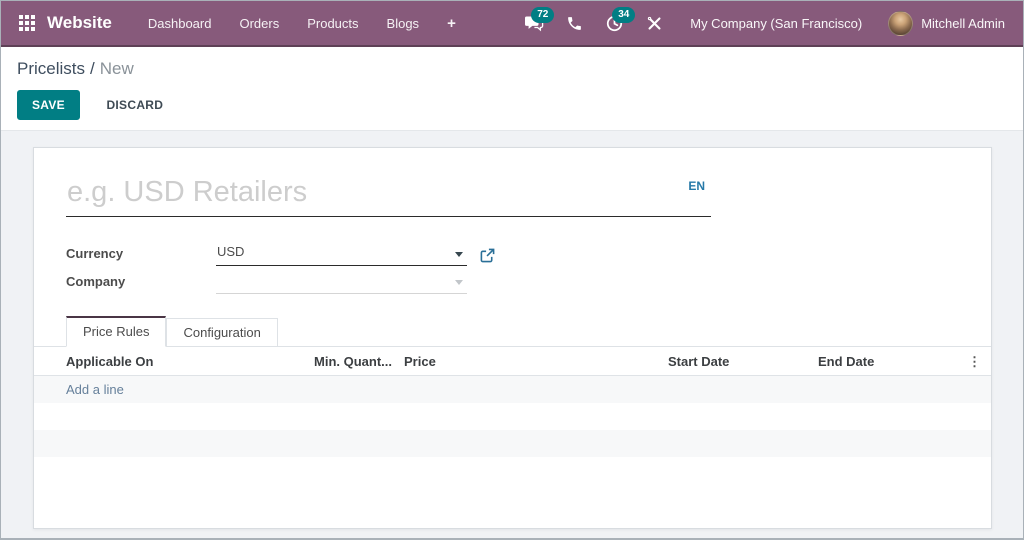 Image resolution: width=1024 pixels, height=540 pixels. Describe the element at coordinates (574, 23) in the screenshot. I see `phone-icon` at that location.